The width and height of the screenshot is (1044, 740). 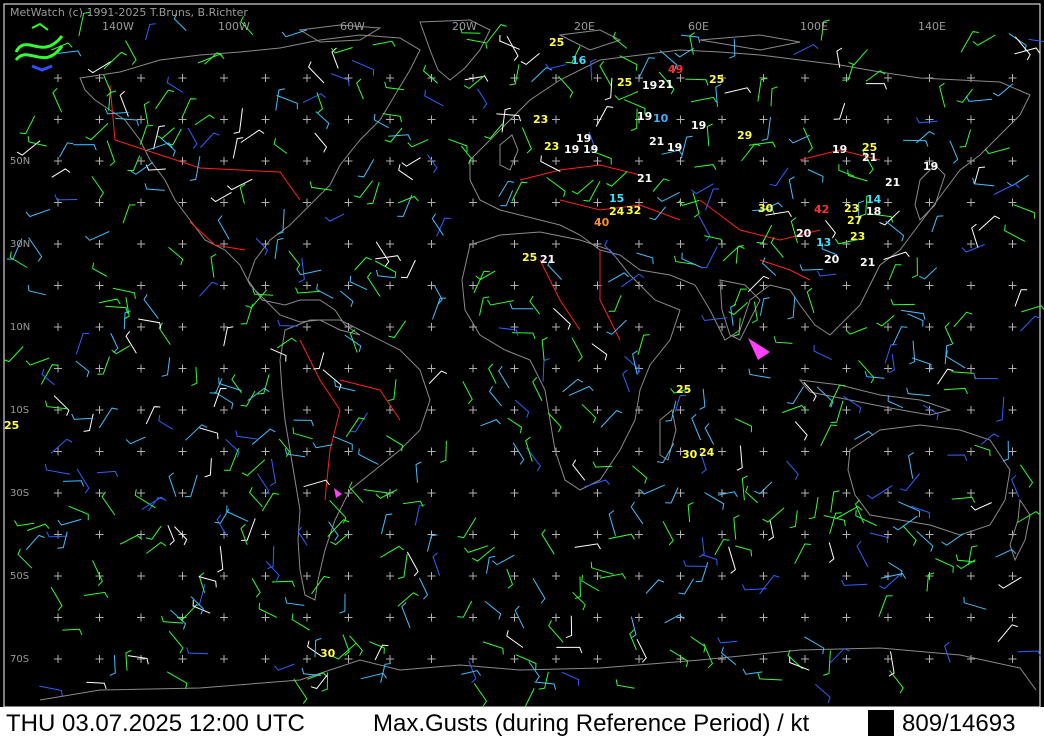 I want to click on gust-value: 27, so click(x=854, y=220).